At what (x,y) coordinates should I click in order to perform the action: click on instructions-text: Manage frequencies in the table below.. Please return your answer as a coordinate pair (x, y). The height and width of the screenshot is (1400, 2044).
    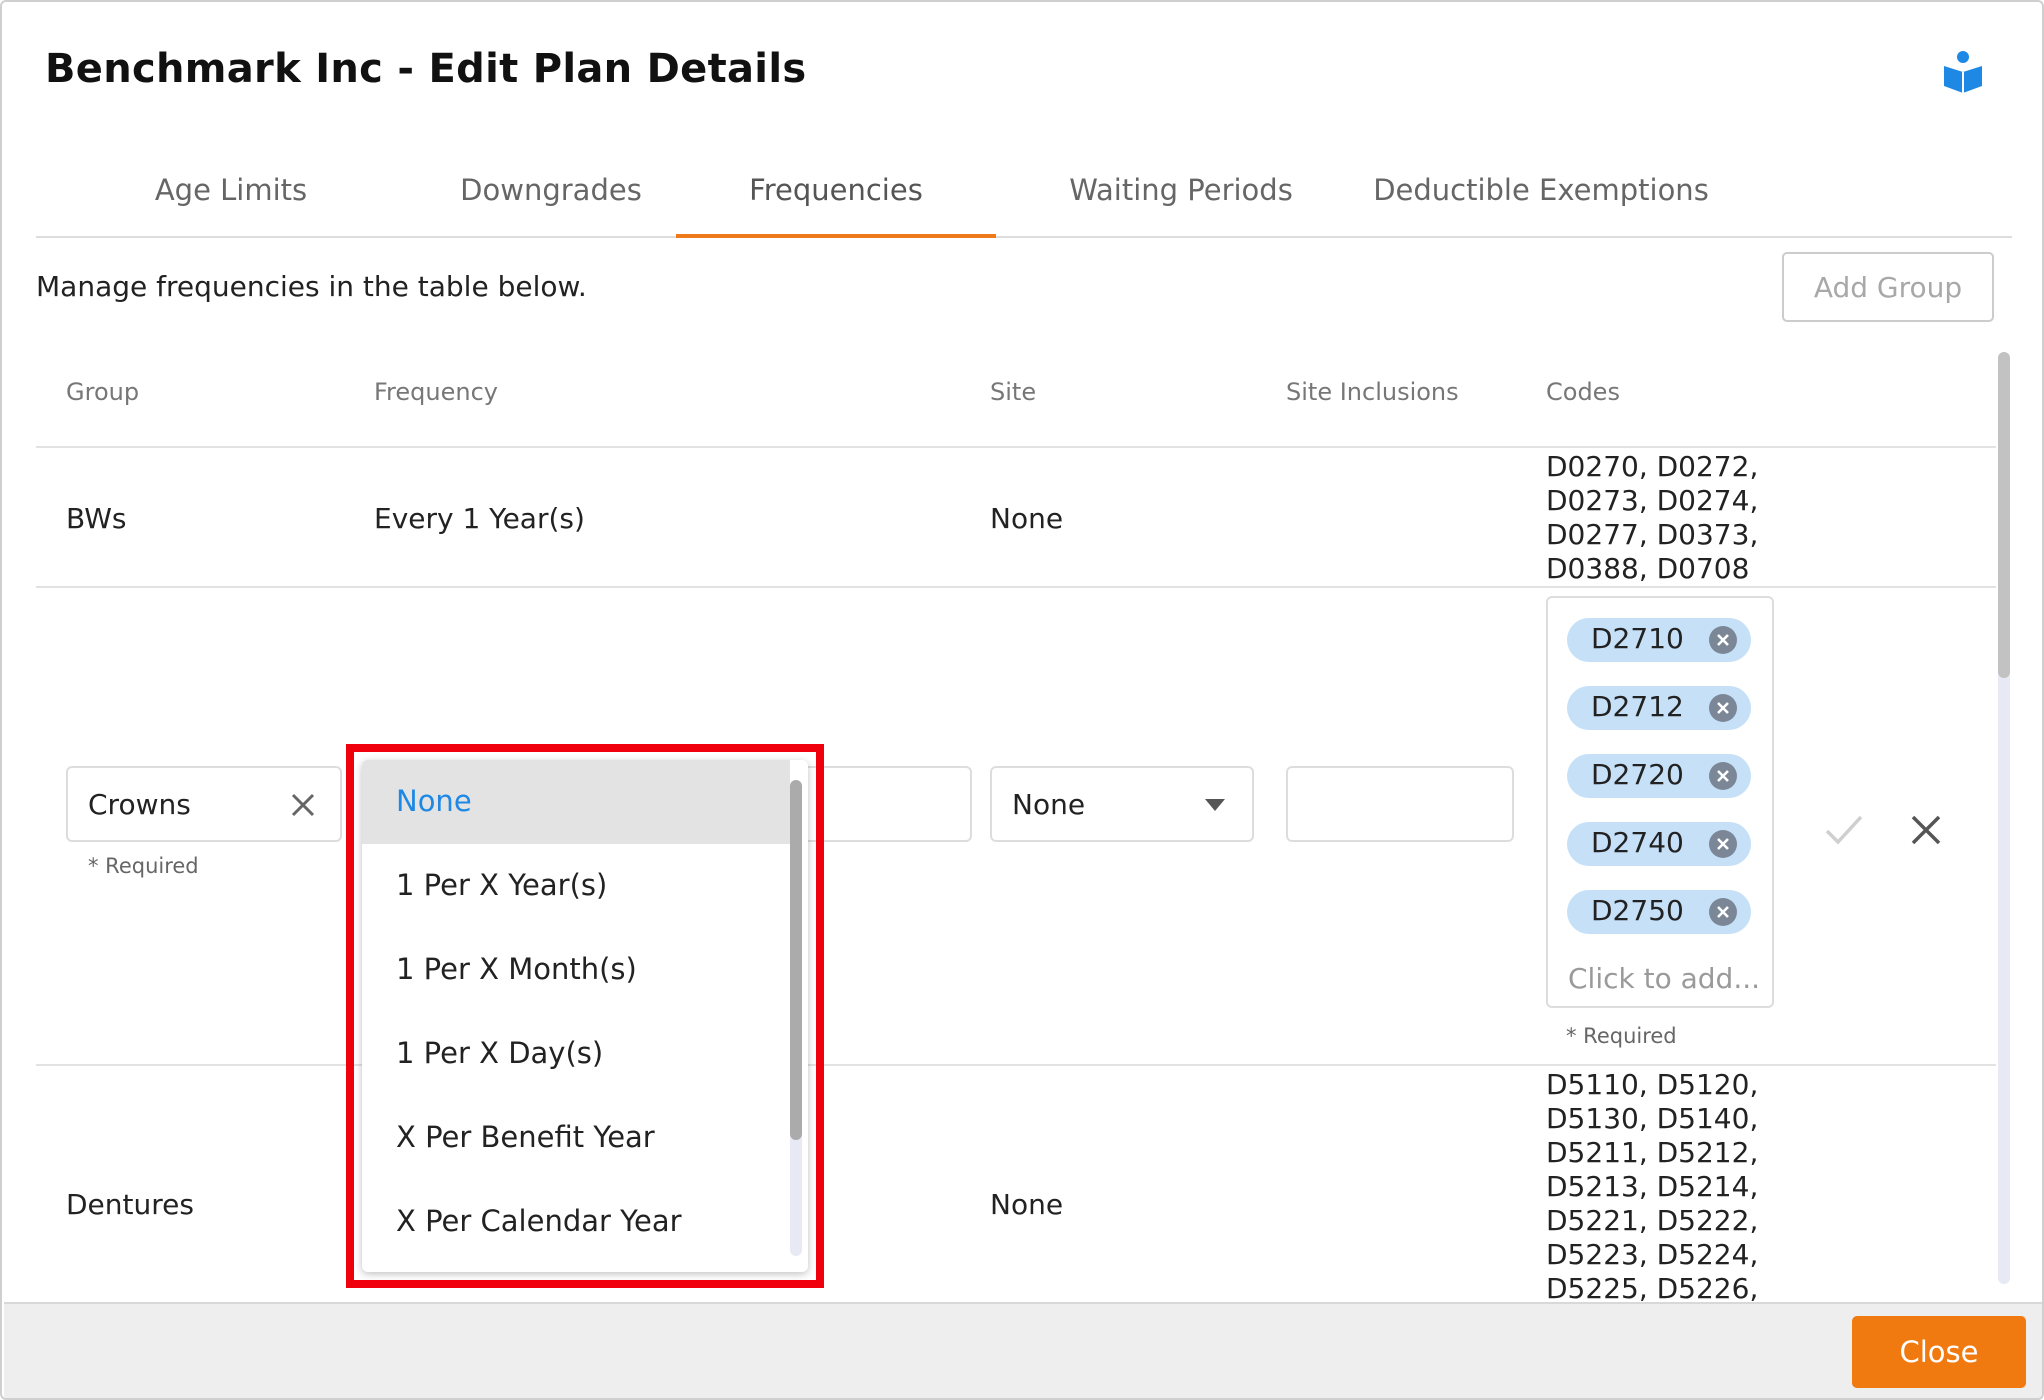
    Looking at the image, I should click on (311, 286).